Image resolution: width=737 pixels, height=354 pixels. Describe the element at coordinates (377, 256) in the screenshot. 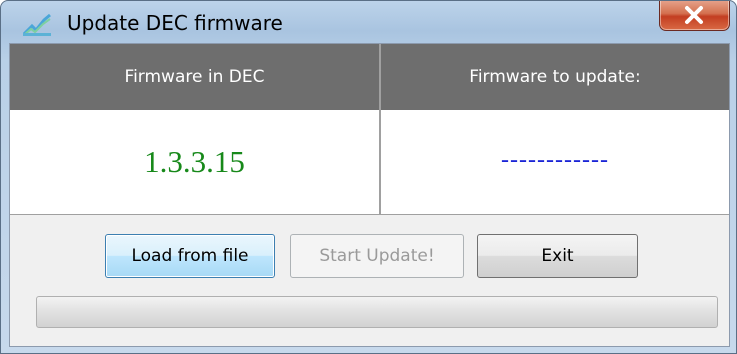

I see `start-update-button: Start Update!` at that location.